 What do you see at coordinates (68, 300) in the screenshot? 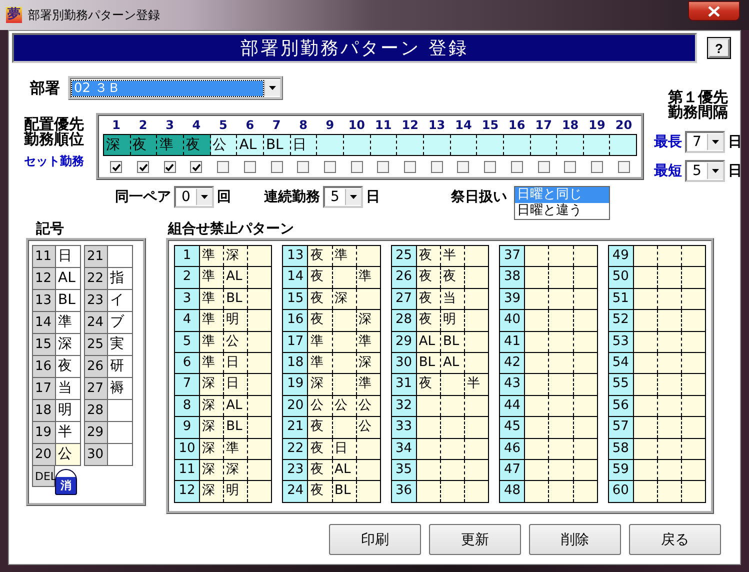
I see `symbol-cell: BL` at bounding box center [68, 300].